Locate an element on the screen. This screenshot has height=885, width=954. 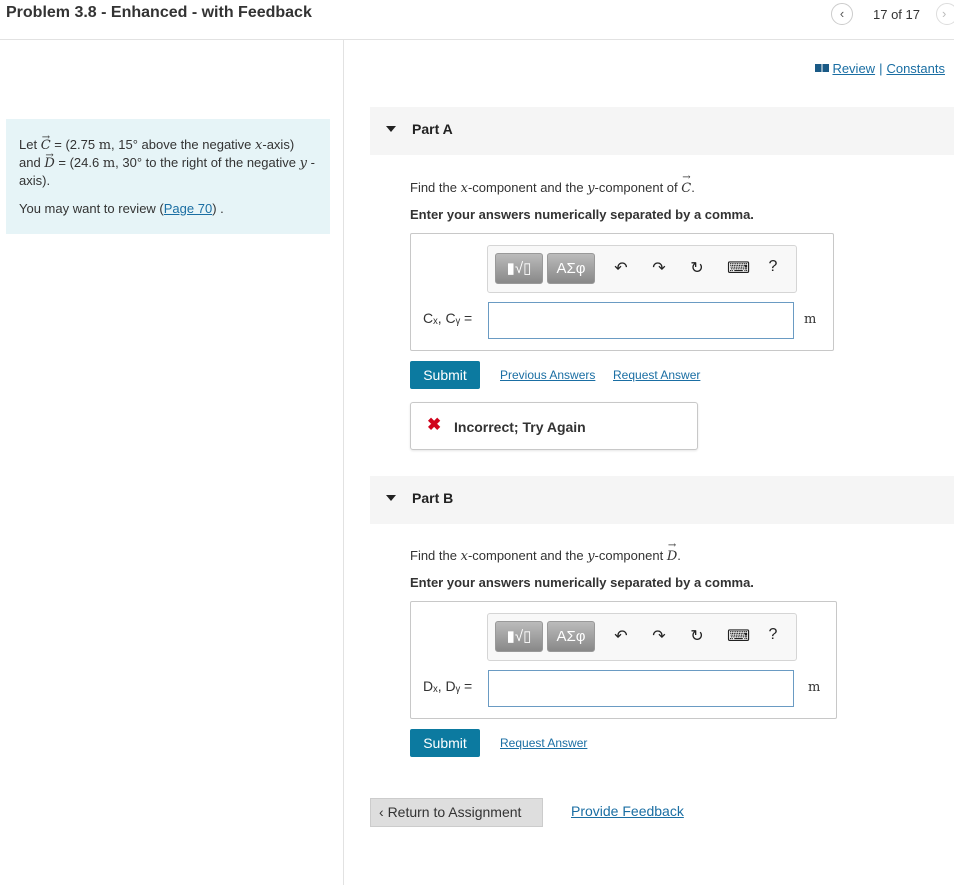
top-links: Review | Constants is located at coordinates (880, 68).